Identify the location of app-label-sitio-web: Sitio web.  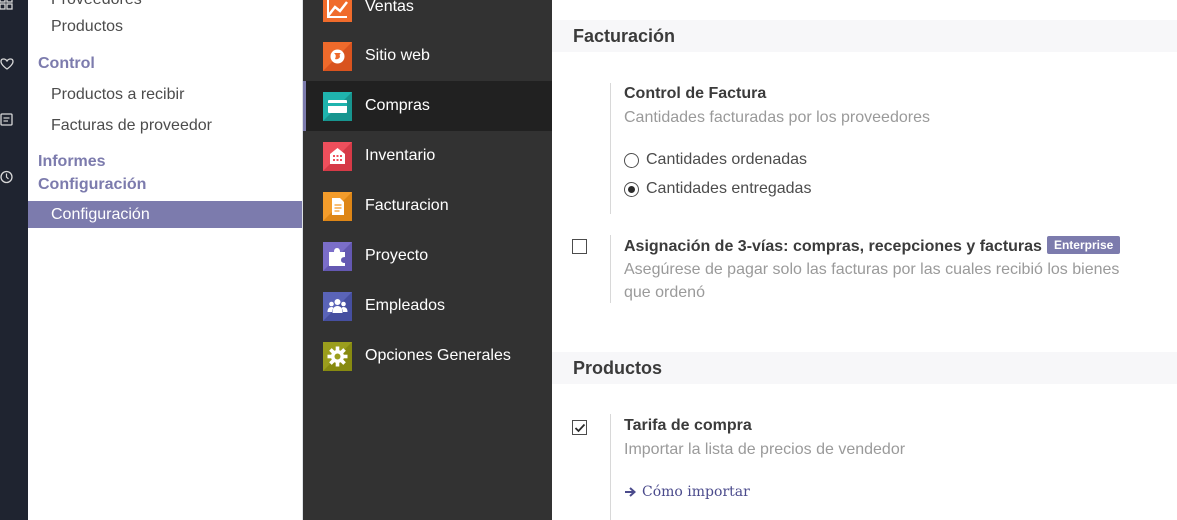
(397, 55).